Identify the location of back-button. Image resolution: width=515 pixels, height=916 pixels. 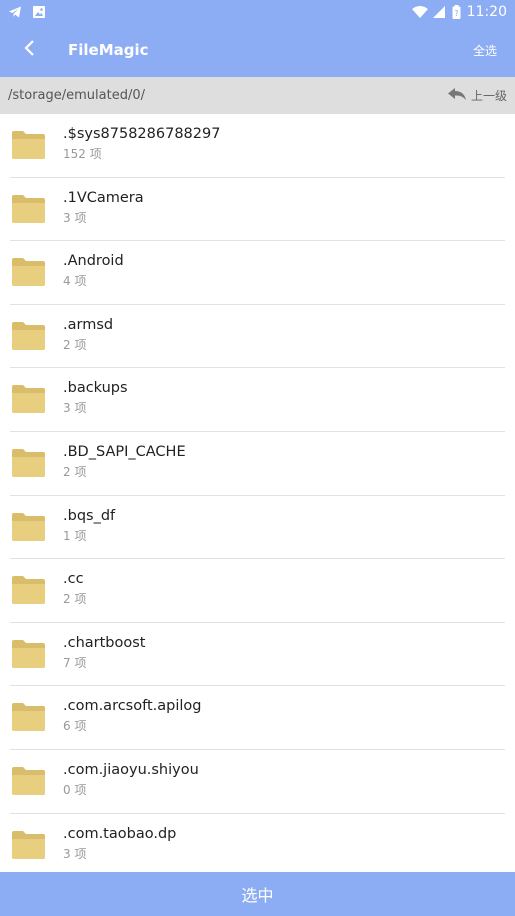
(30, 50).